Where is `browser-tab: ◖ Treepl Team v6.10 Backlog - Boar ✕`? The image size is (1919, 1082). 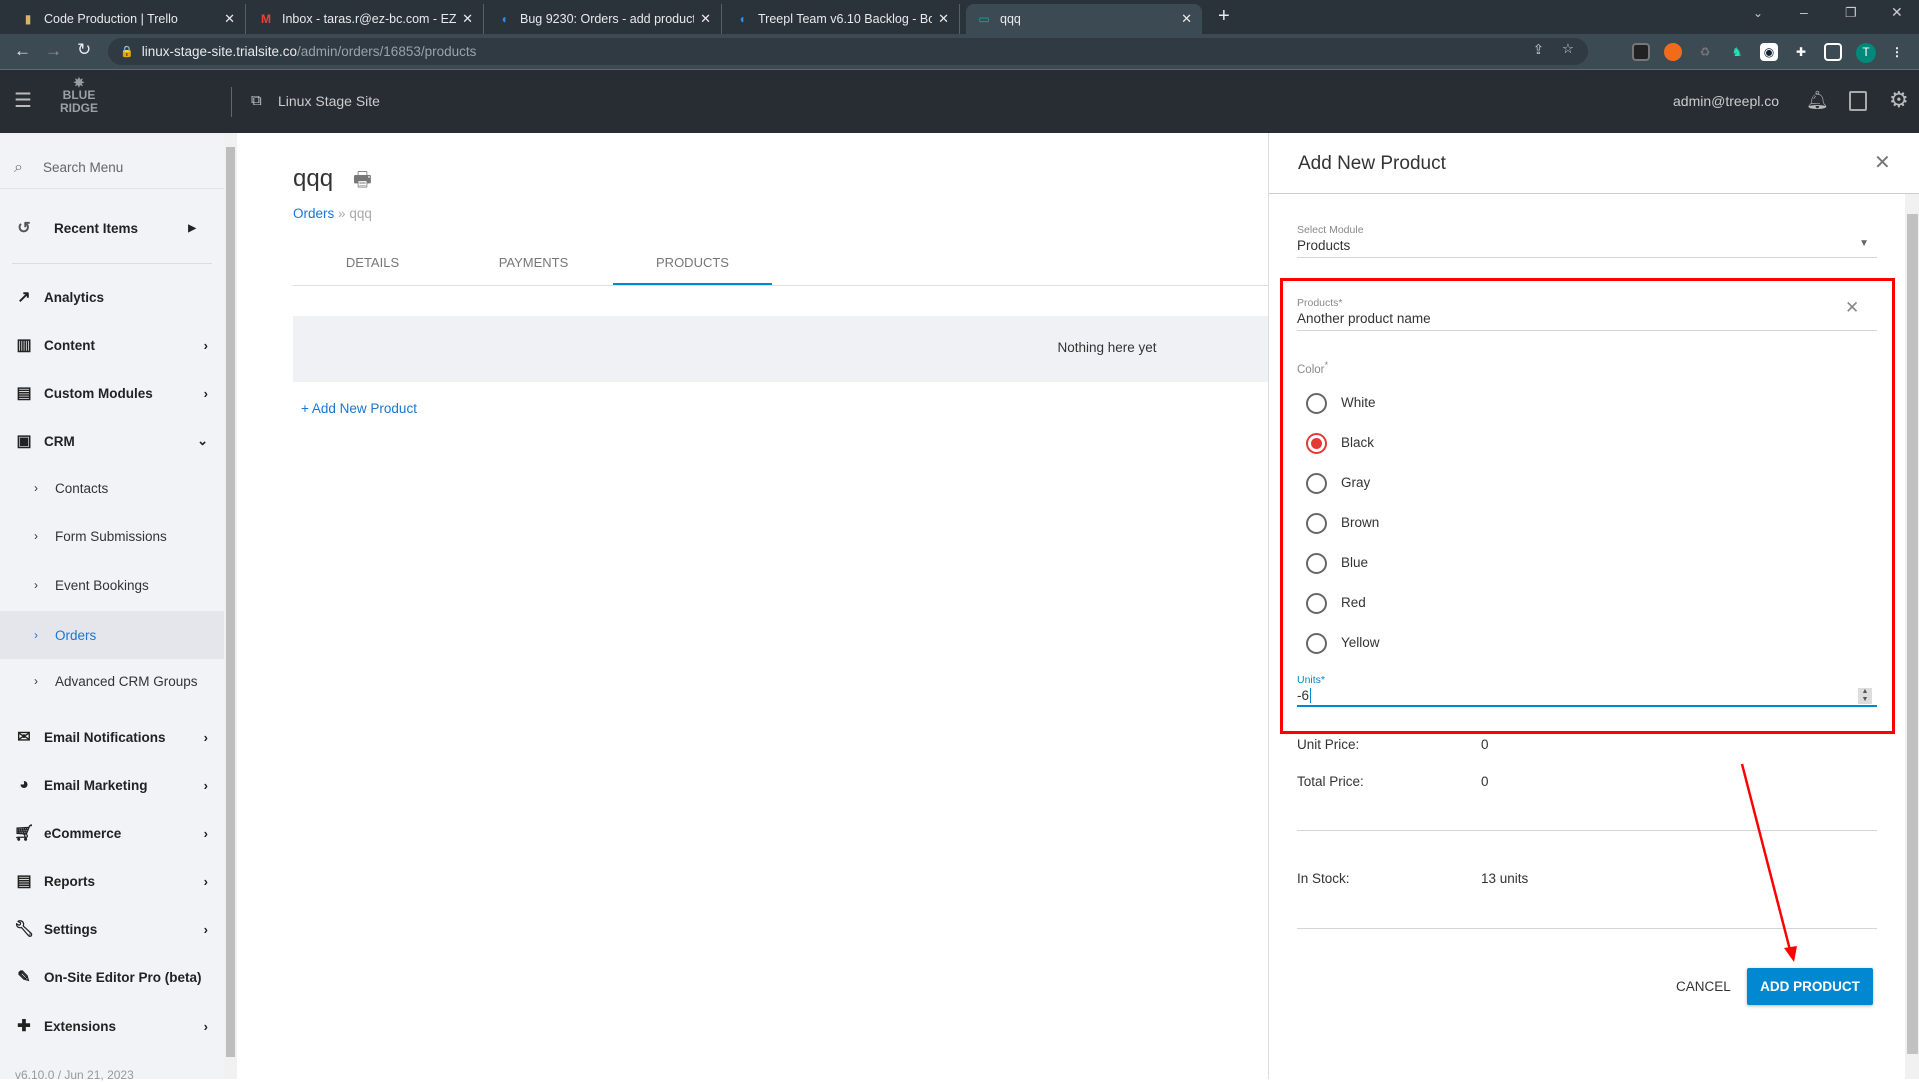 browser-tab: ◖ Treepl Team v6.10 Backlog - Boar ✕ is located at coordinates (842, 19).